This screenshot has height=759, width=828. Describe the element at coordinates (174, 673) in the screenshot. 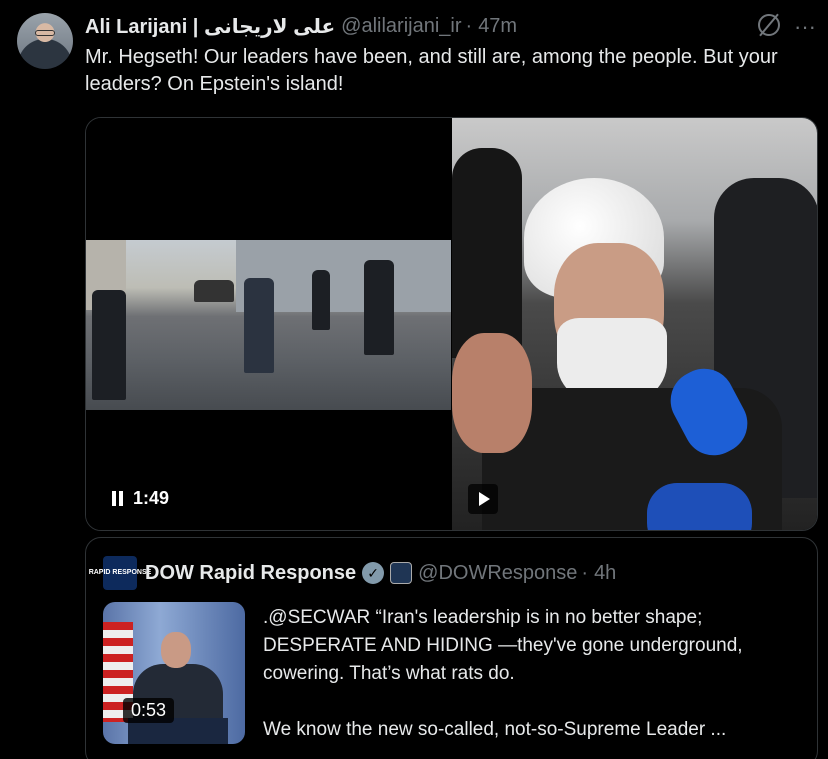

I see `quote-video-thumbnail: 0:53` at that location.